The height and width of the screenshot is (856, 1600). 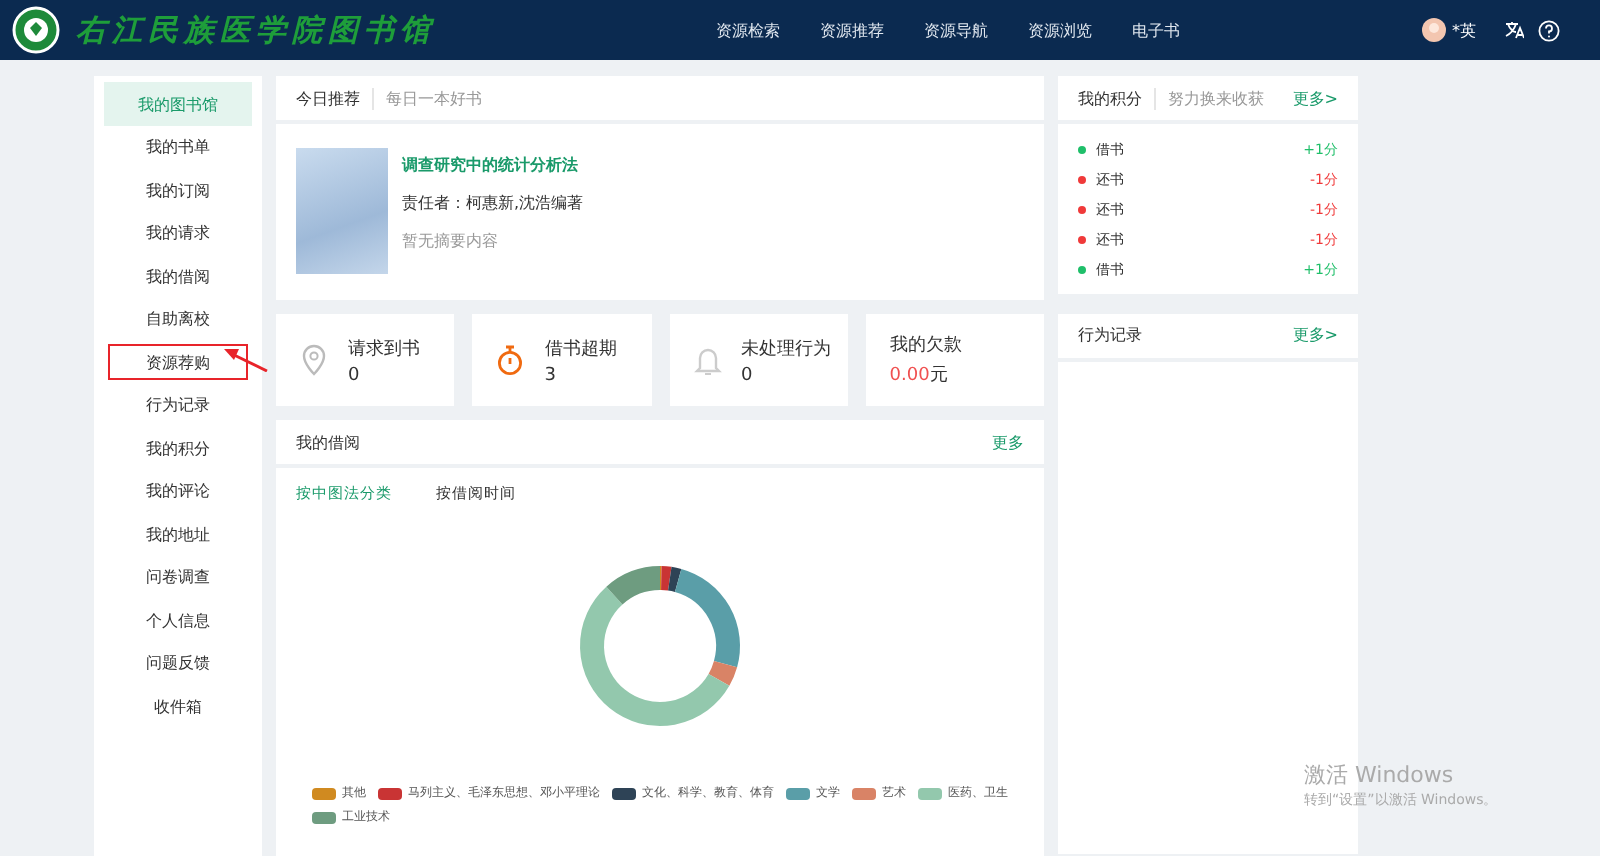 What do you see at coordinates (178, 706) in the screenshot?
I see `sidebar-item: 收件箱` at bounding box center [178, 706].